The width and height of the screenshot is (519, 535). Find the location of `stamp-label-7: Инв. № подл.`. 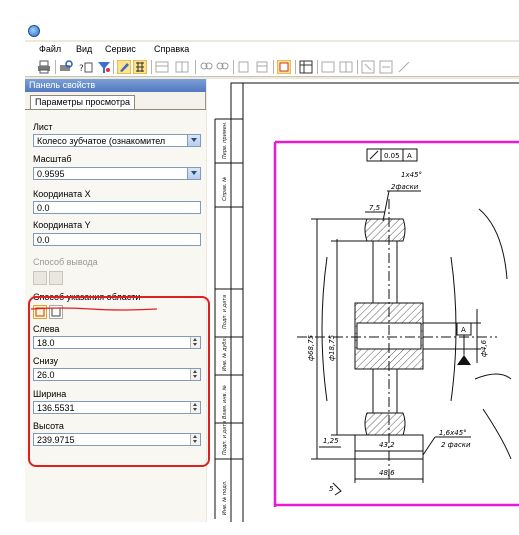

stamp-label-7: Инв. № подл. is located at coordinates (225, 498).